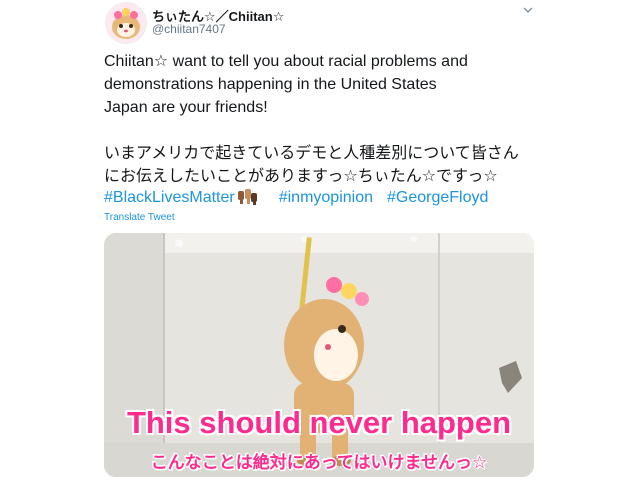 The width and height of the screenshot is (640, 480). What do you see at coordinates (189, 29) in the screenshot?
I see `author-handle: @chiitan7407` at bounding box center [189, 29].